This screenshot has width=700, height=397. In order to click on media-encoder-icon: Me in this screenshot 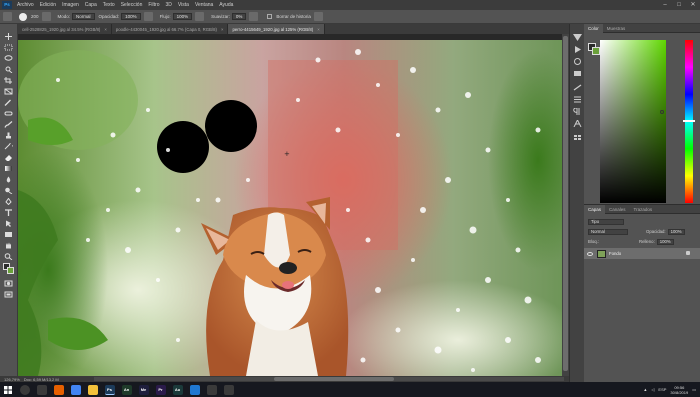, I will do `click(143, 389)`.